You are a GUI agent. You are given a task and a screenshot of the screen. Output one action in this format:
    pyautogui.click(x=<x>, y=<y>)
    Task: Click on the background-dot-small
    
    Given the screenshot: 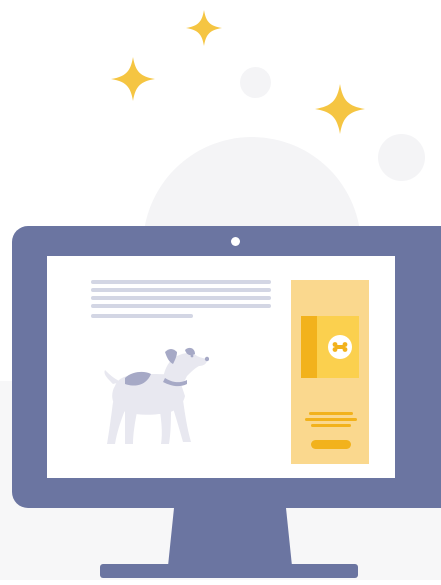 What is the action you would take?
    pyautogui.click(x=255, y=82)
    